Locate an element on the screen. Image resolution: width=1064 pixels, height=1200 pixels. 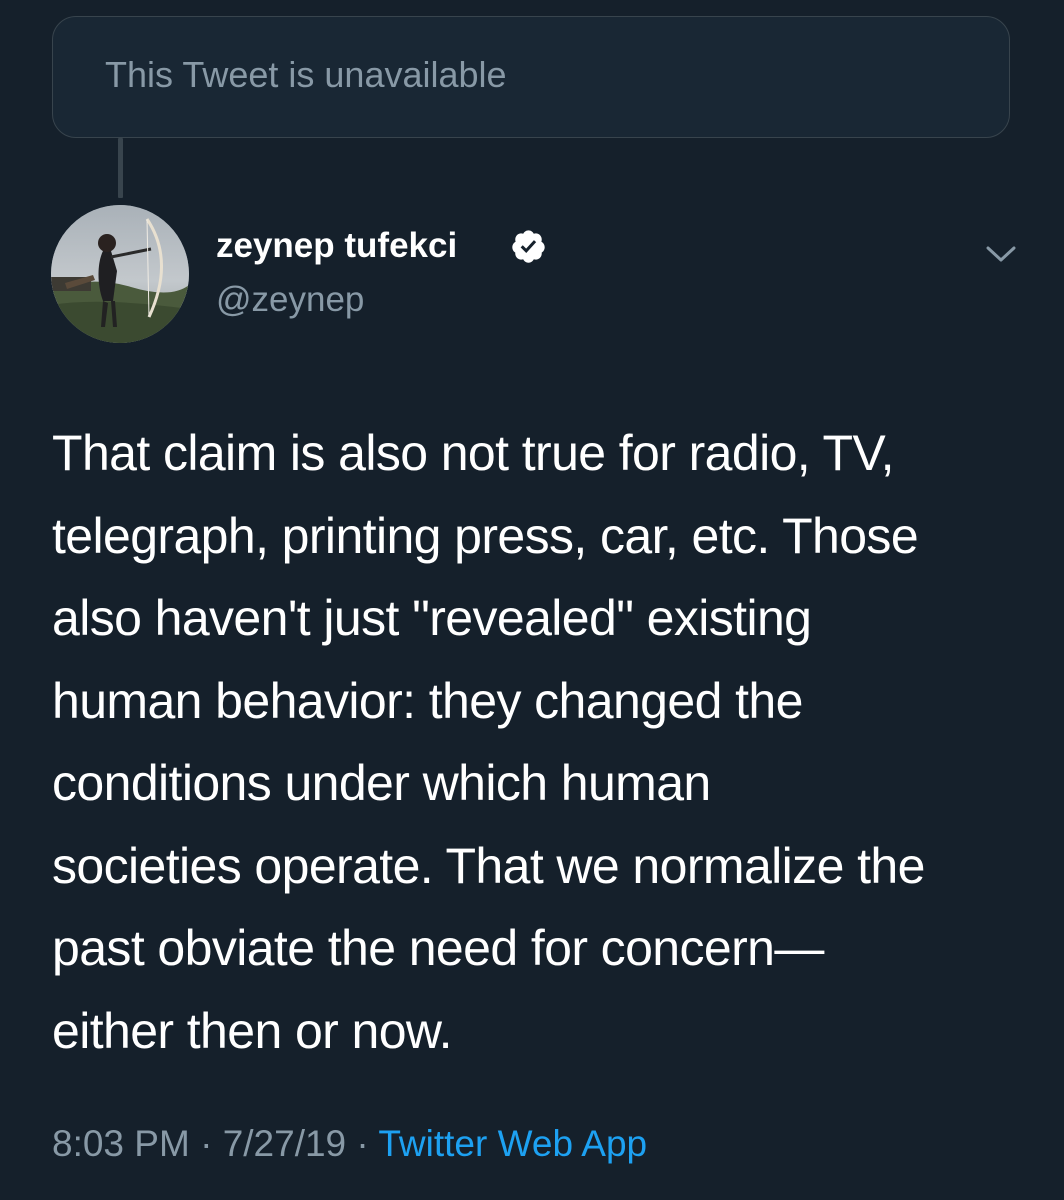
tweet-text-line: conditions under which human is located at coordinates (381, 783).